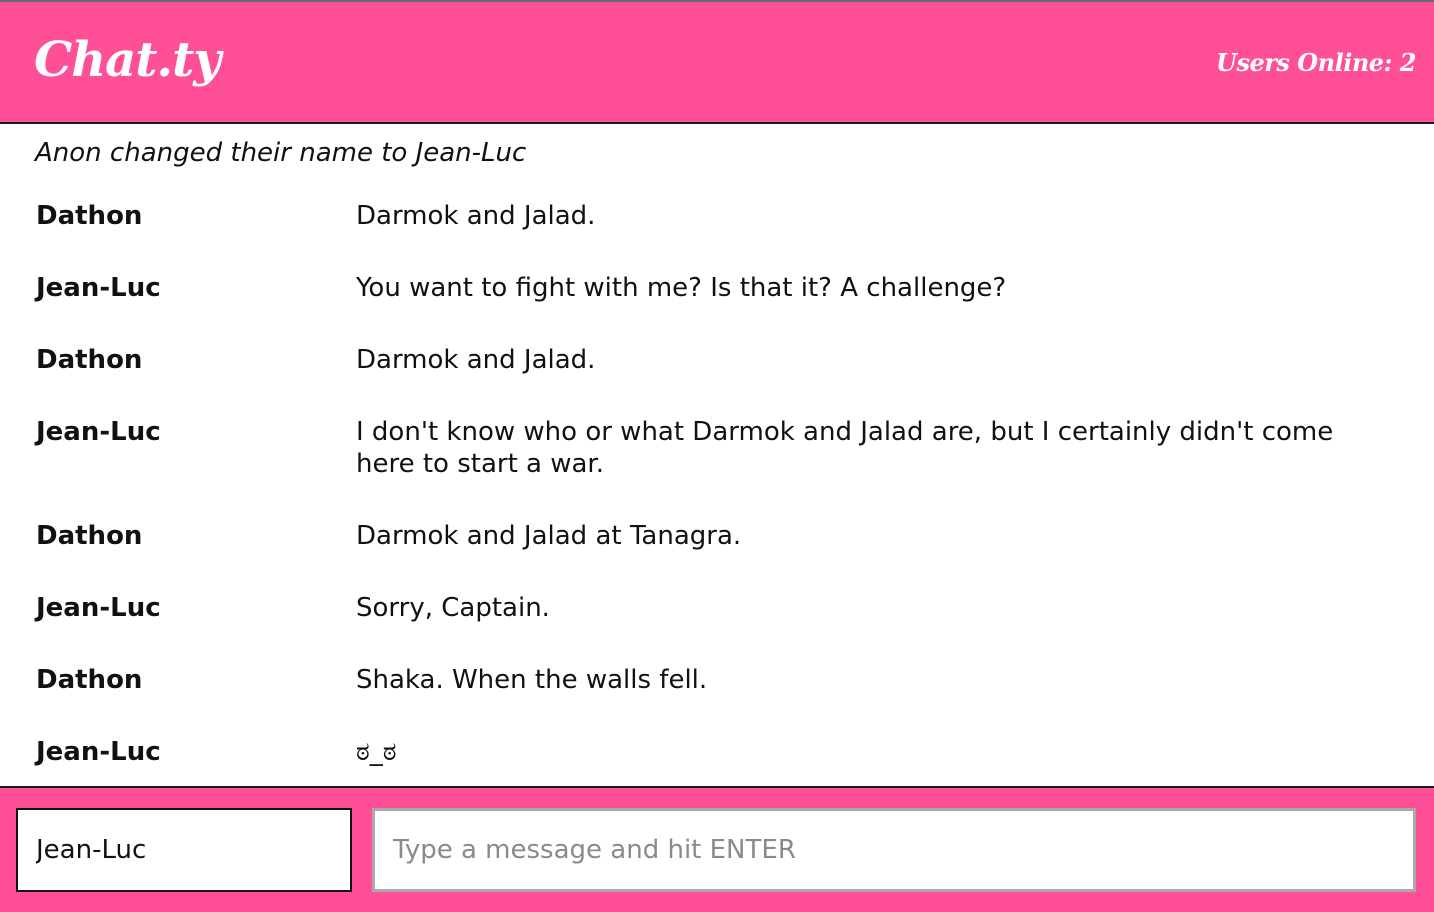  I want to click on users-online-counter: Users Online: 2, so click(1316, 62).